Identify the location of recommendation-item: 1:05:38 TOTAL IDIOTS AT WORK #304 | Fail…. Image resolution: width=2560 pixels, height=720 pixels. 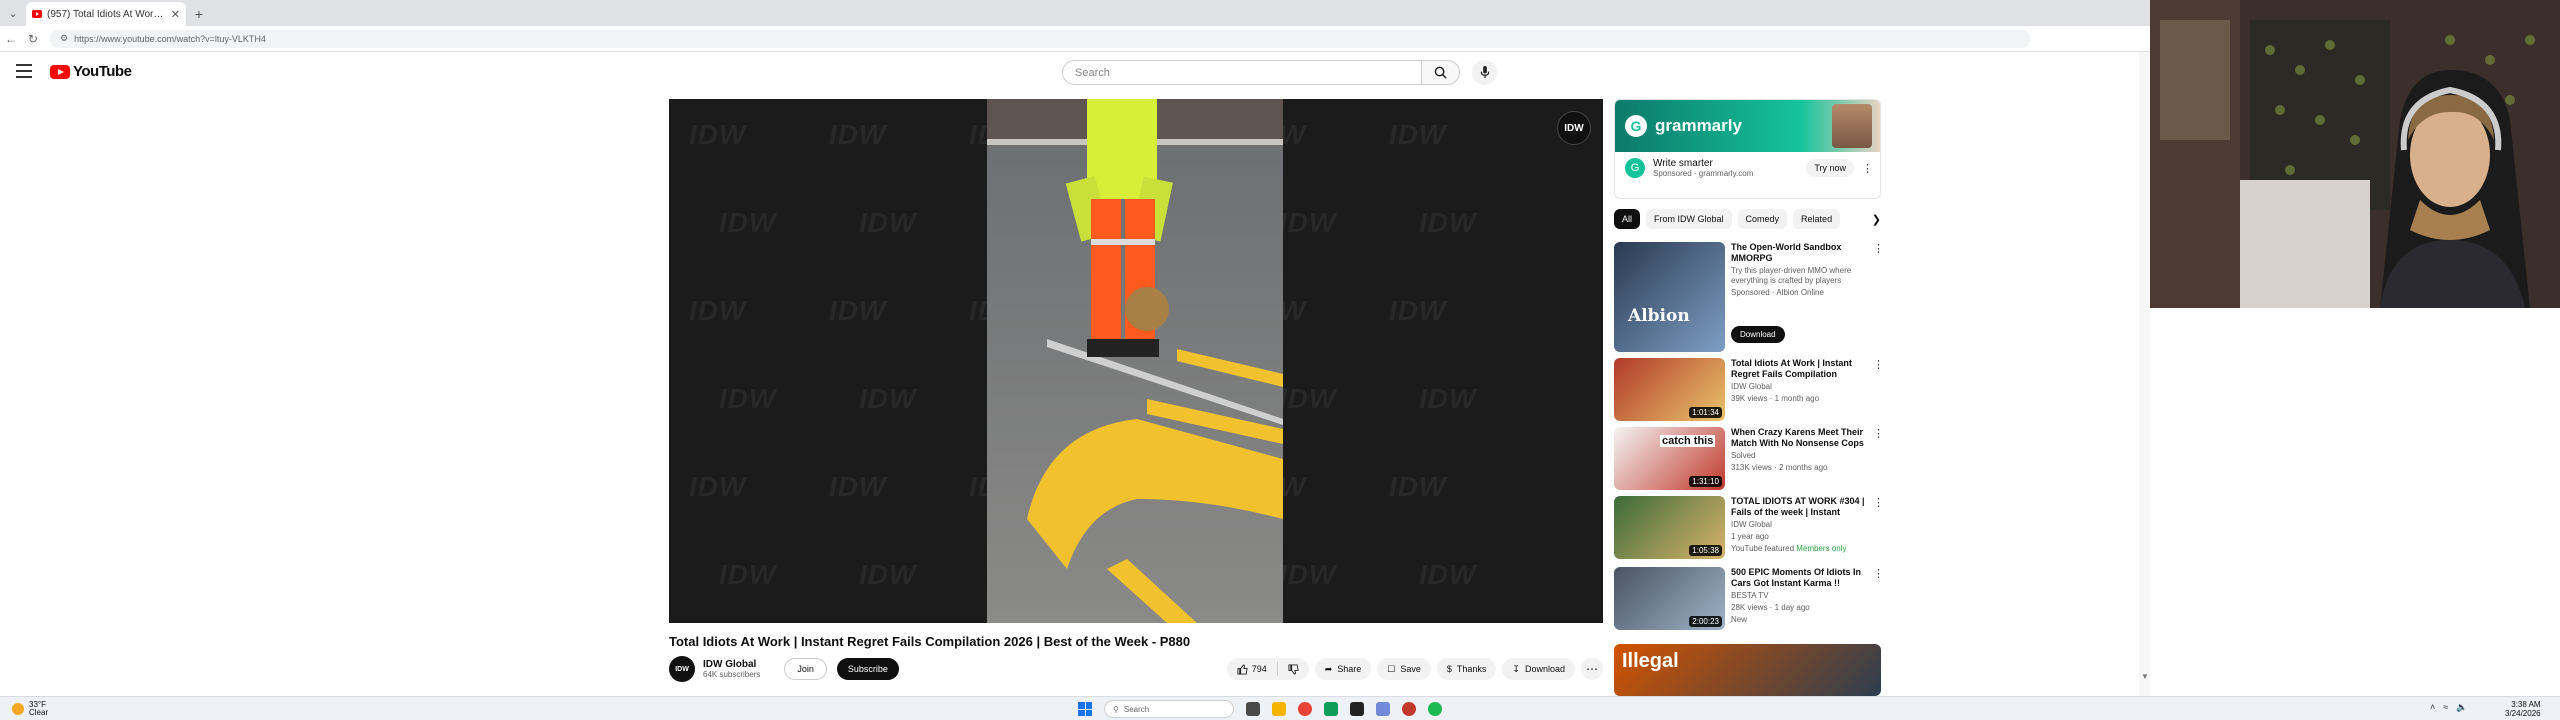
(1749, 527).